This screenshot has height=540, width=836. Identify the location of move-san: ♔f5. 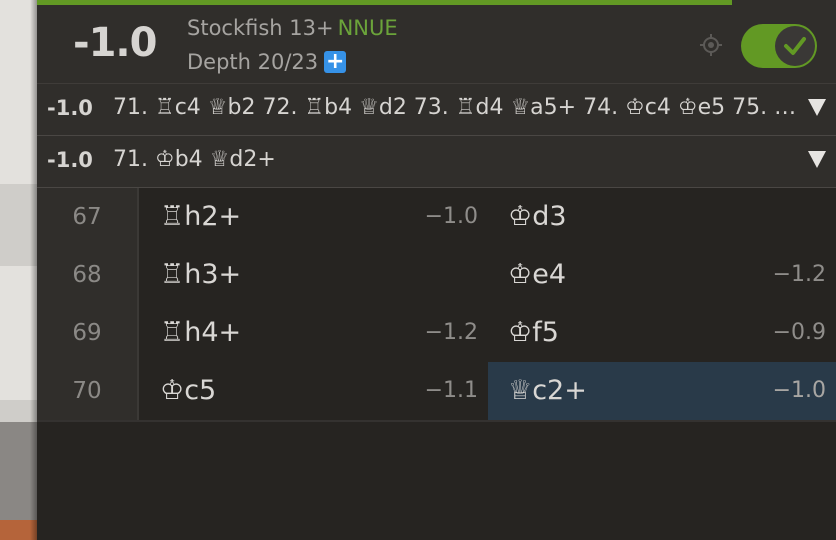
(533, 332).